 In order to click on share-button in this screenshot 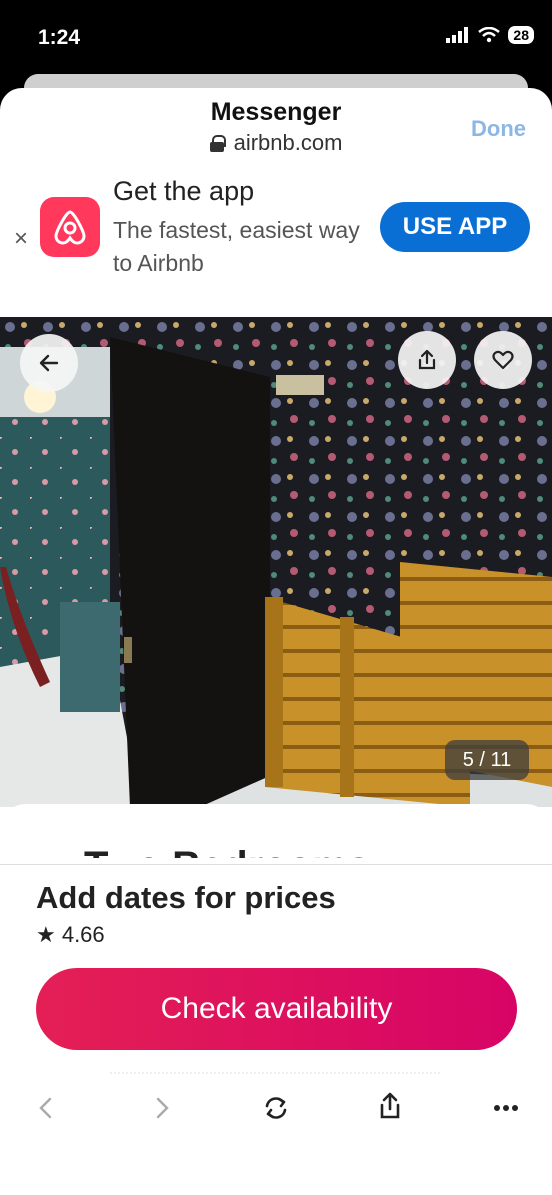, I will do `click(427, 360)`.